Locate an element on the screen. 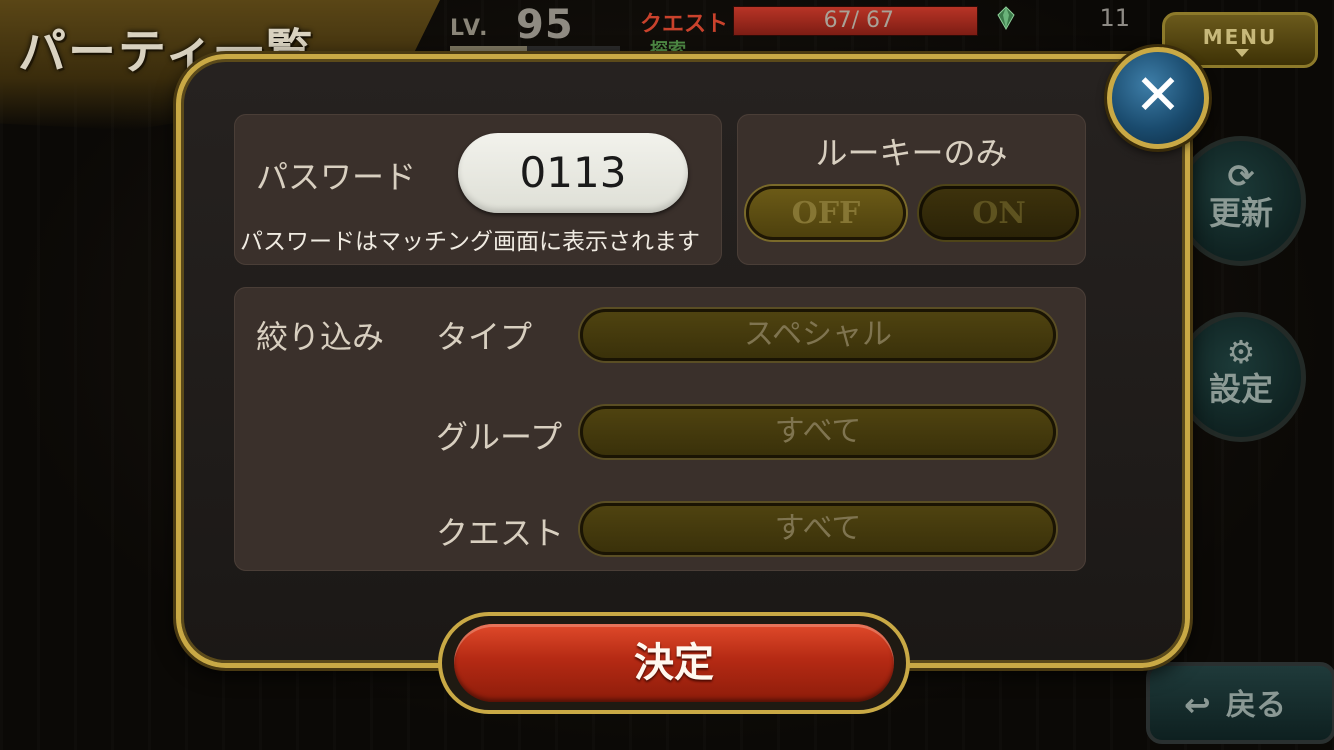 Image resolution: width=1334 pixels, height=750 pixels. quest-stamina-value: 67/ 67 is located at coordinates (858, 20).